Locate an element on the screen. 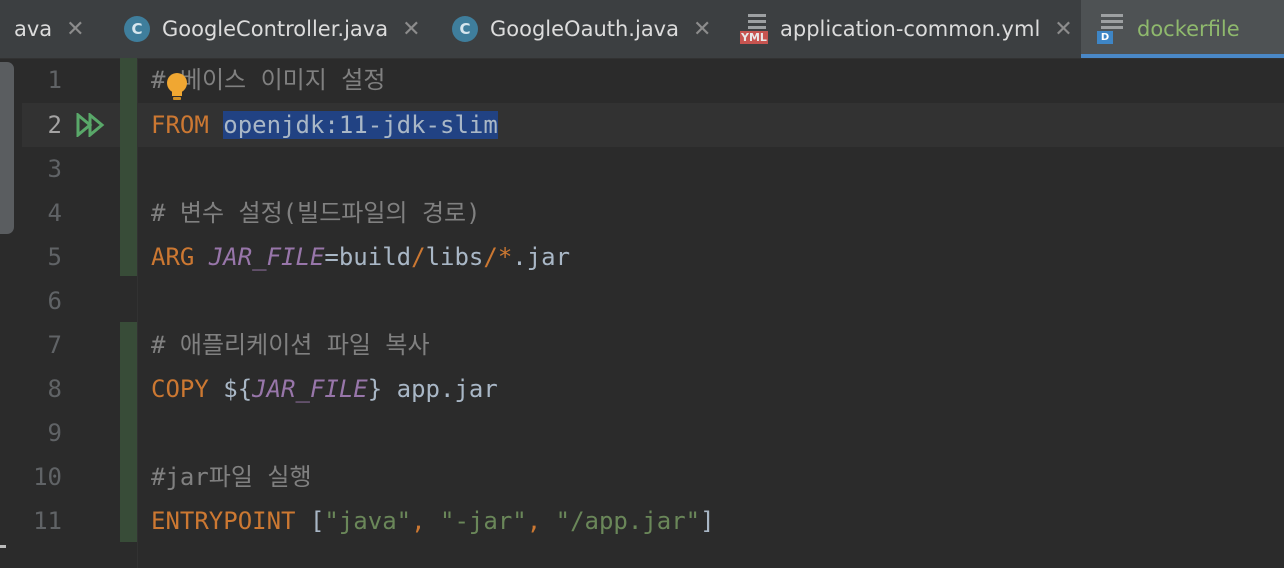  code-line-5: 5 ARG JAR_FILE=build/libs/*.jar is located at coordinates (642, 257).